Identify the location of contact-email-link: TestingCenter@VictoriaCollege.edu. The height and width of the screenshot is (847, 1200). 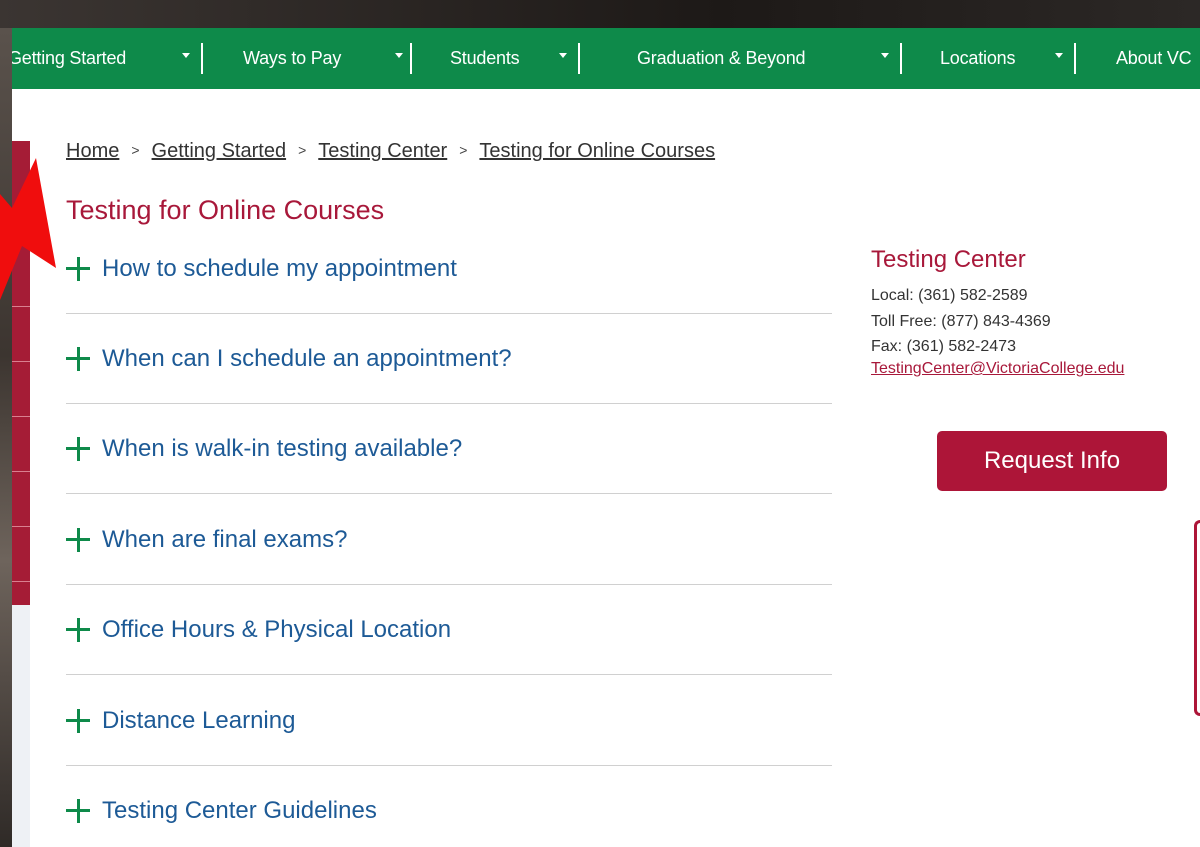
(997, 369).